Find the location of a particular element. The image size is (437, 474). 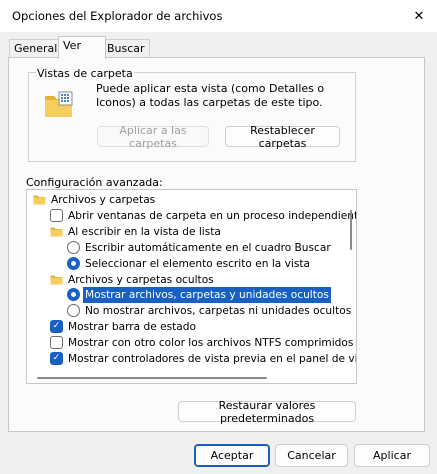

tree-item-label: Mostrar barra de estado is located at coordinates (132, 327).